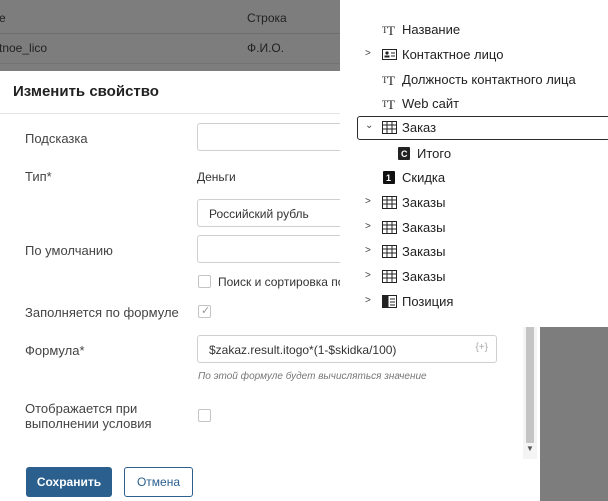  I want to click on tree-item-label: Должность контактного лица, so click(489, 79).